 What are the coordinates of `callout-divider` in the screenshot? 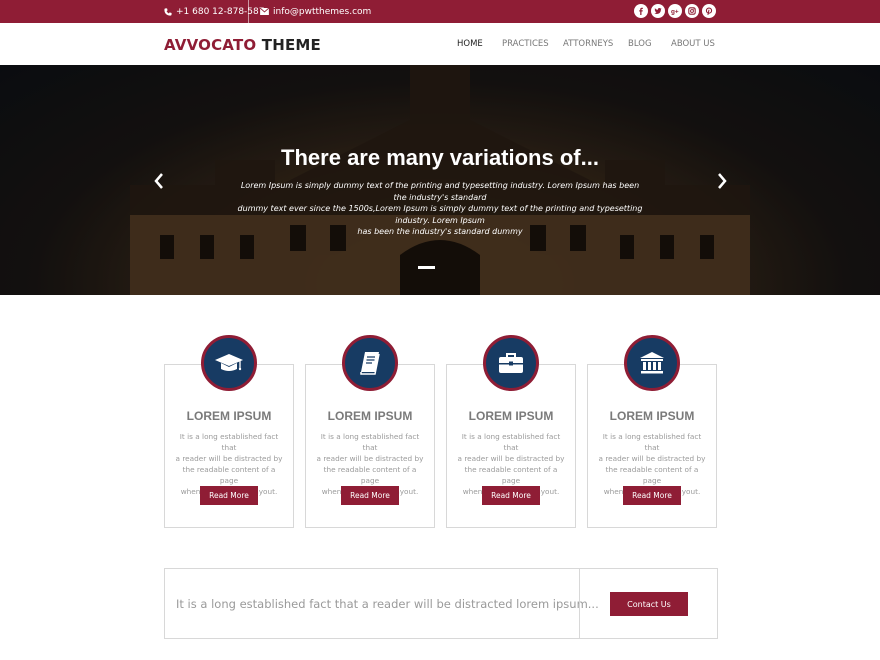 It's located at (579, 603).